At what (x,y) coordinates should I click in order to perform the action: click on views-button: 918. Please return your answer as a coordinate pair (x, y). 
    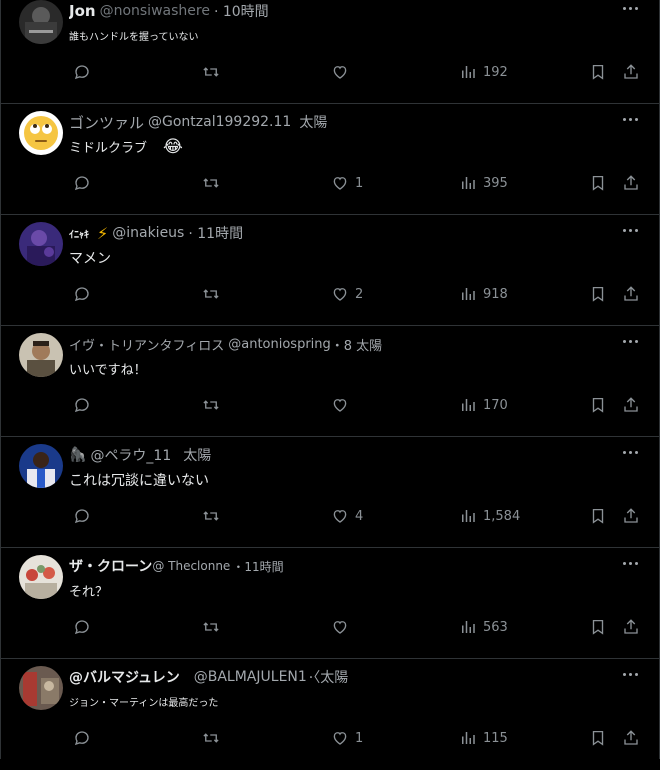
    Looking at the image, I should click on (483, 294).